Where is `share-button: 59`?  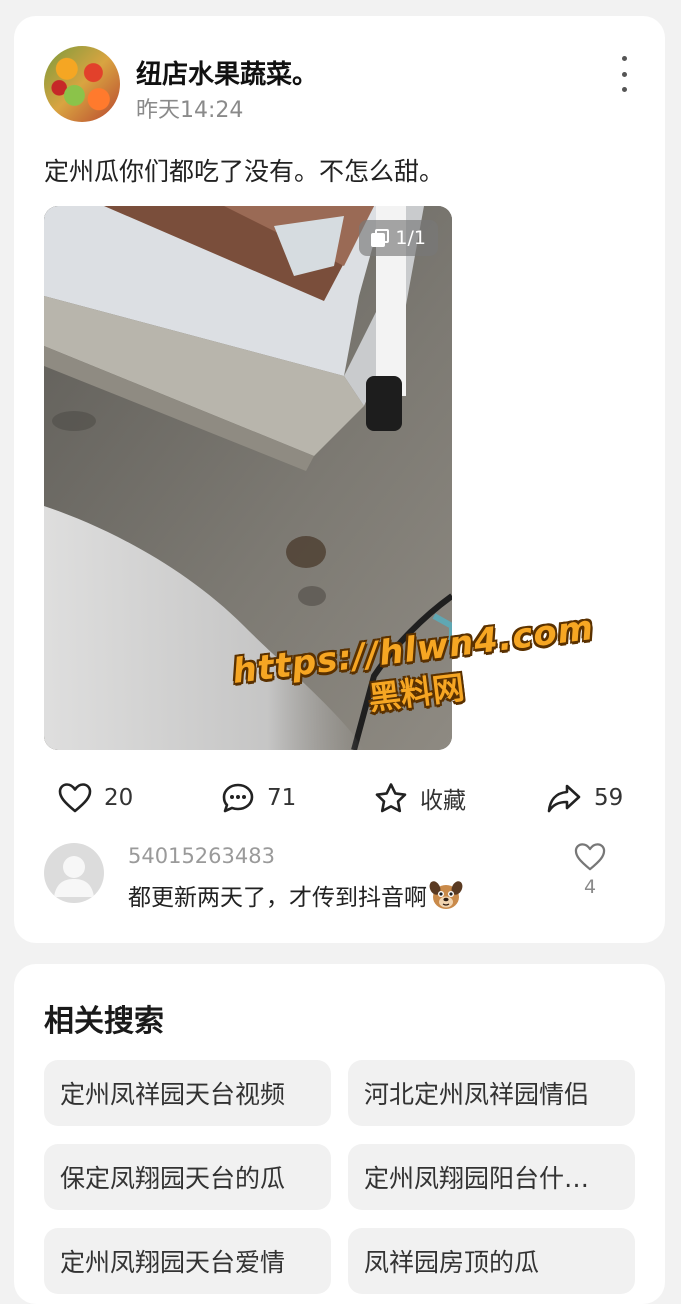
share-button: 59 is located at coordinates (584, 798).